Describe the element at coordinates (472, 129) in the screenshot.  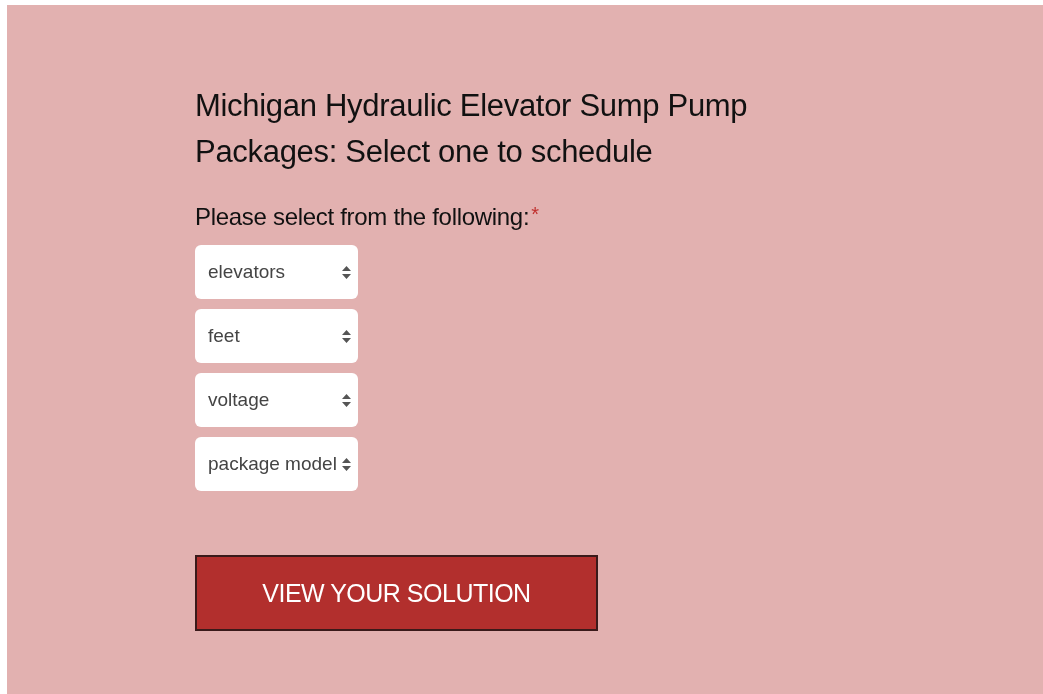
I see `form-title: Michigan Hydraulic Elevator Sump Pump Packages: Select one to schedule` at that location.